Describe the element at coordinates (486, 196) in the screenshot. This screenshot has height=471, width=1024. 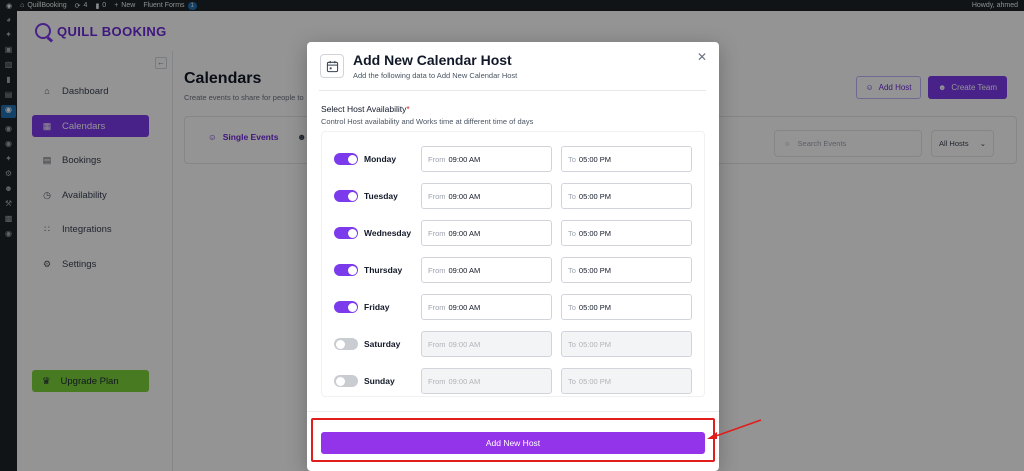
I see `tuesday-from-input: From 09:00 AM` at that location.